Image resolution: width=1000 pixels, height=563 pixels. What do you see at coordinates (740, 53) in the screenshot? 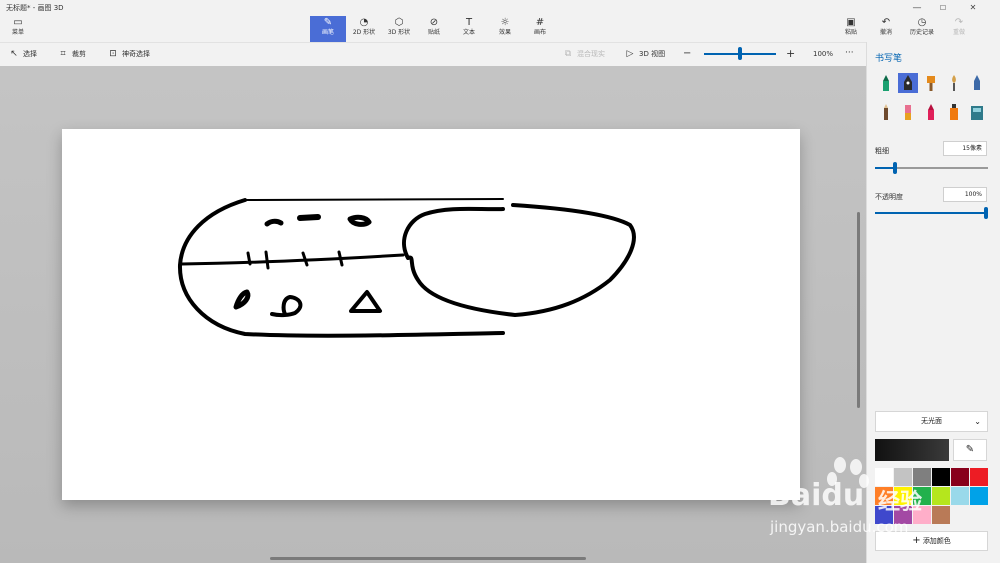
I see `zoom-slider-thumb` at bounding box center [740, 53].